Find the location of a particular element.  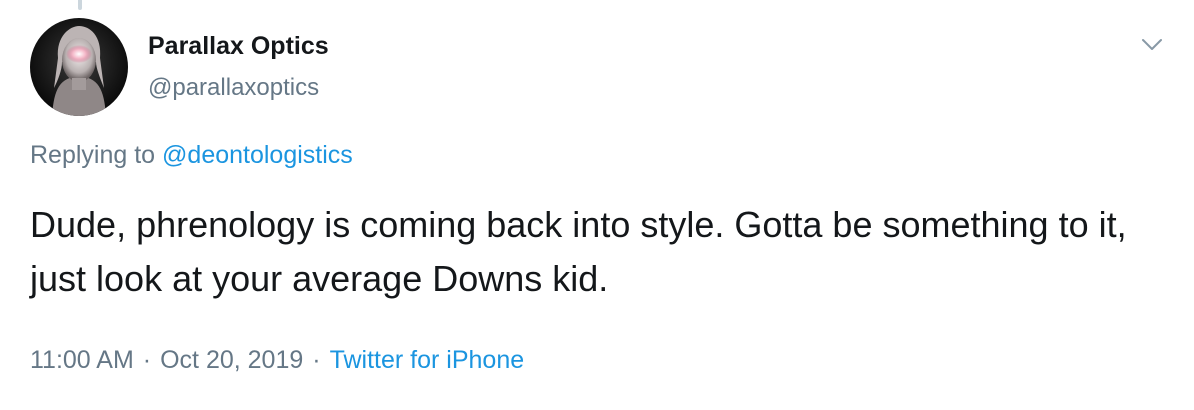

replying-to-line: Replying to @deontologistics is located at coordinates (191, 155).